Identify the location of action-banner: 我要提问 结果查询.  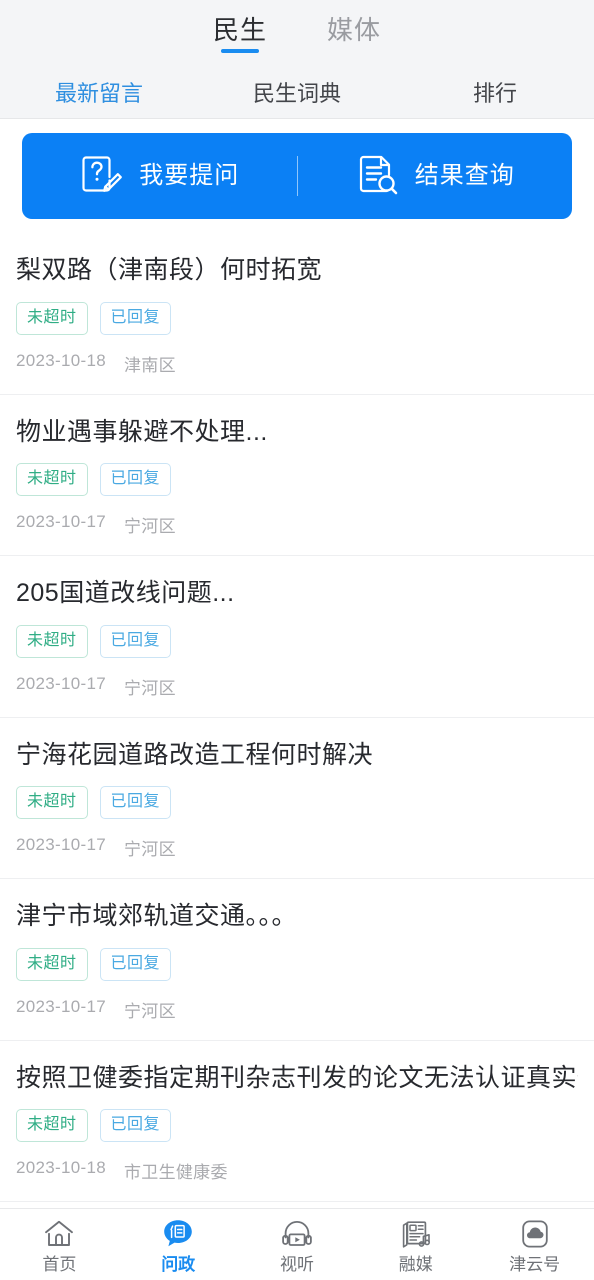
(297, 176).